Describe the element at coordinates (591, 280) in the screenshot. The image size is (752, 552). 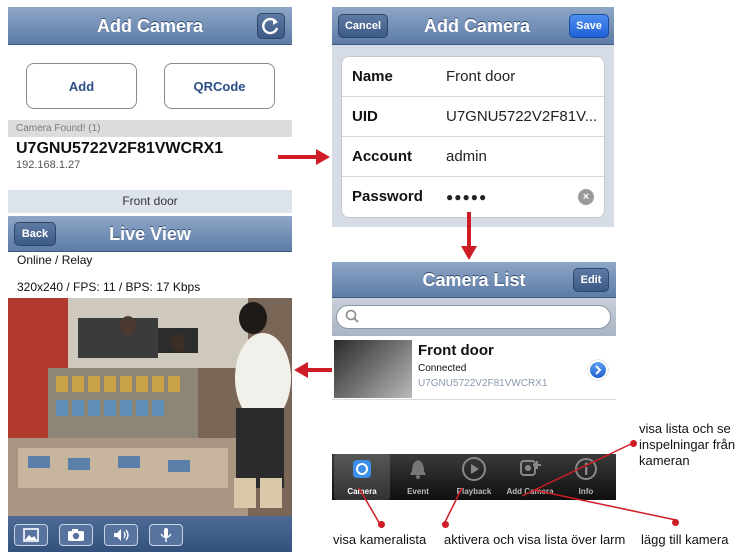
I see `edit-button: Edit` at that location.